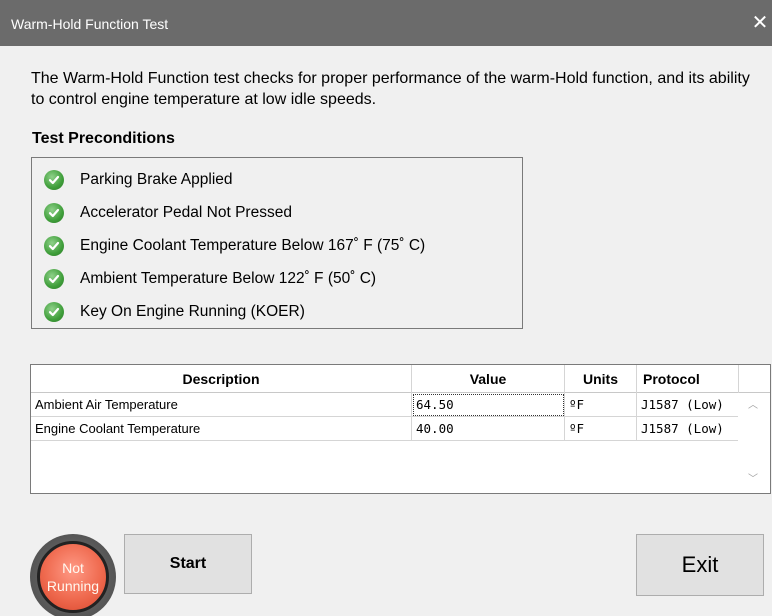 The height and width of the screenshot is (616, 772). Describe the element at coordinates (186, 212) in the screenshot. I see `precondition-label: Accelerator Pedal Not Pressed` at that location.